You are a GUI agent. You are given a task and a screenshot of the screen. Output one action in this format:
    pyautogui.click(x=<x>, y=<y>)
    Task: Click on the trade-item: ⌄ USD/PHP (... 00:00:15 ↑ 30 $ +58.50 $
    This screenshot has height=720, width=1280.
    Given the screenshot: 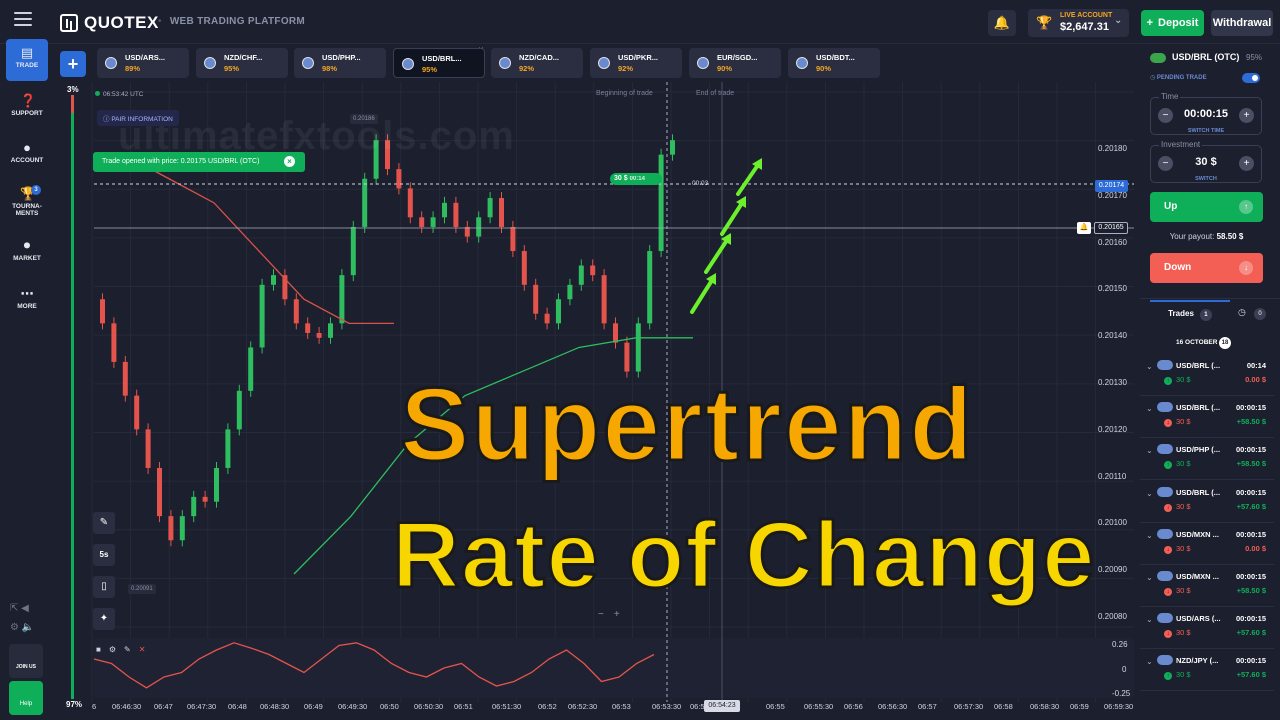 What is the action you would take?
    pyautogui.click(x=1207, y=460)
    